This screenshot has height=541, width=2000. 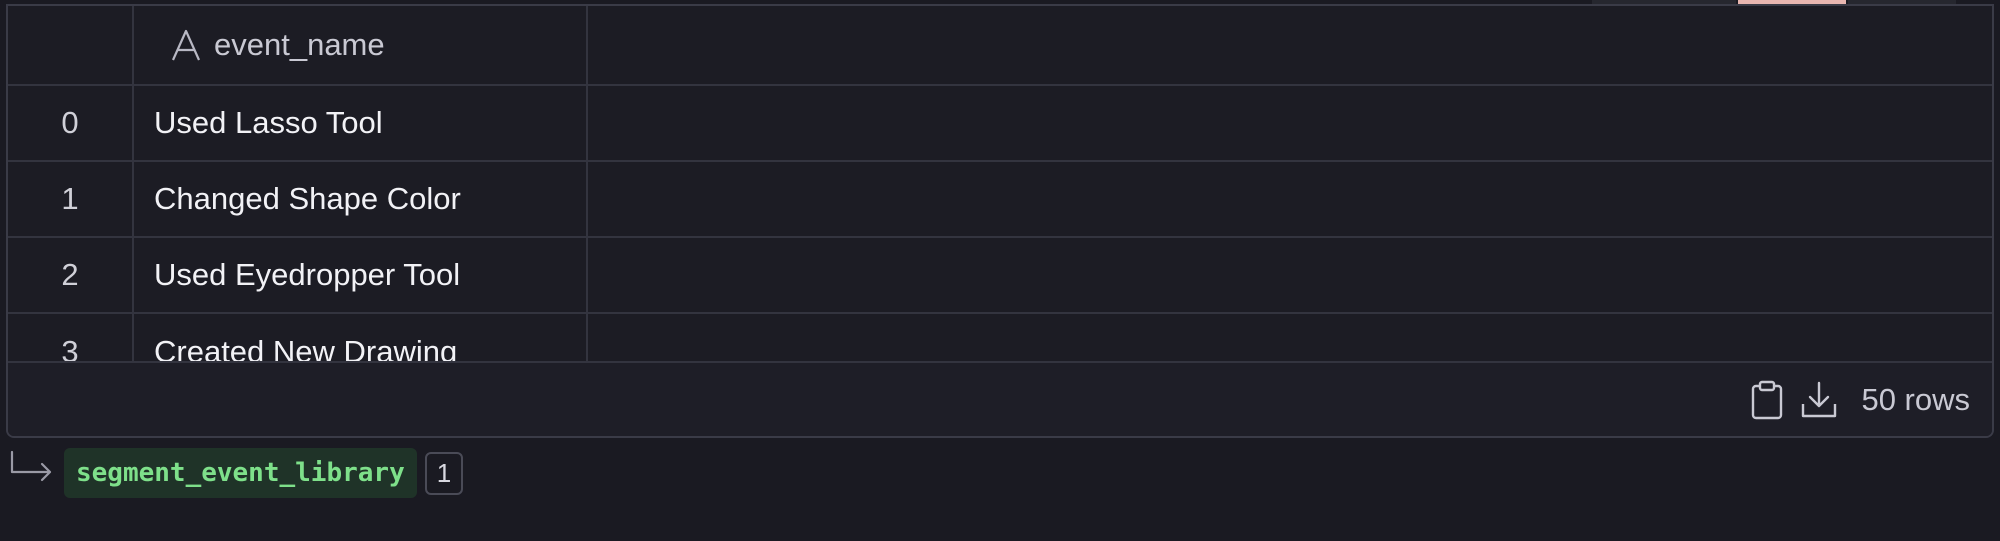 What do you see at coordinates (1000, 398) in the screenshot?
I see `table-footer: 50 rows` at bounding box center [1000, 398].